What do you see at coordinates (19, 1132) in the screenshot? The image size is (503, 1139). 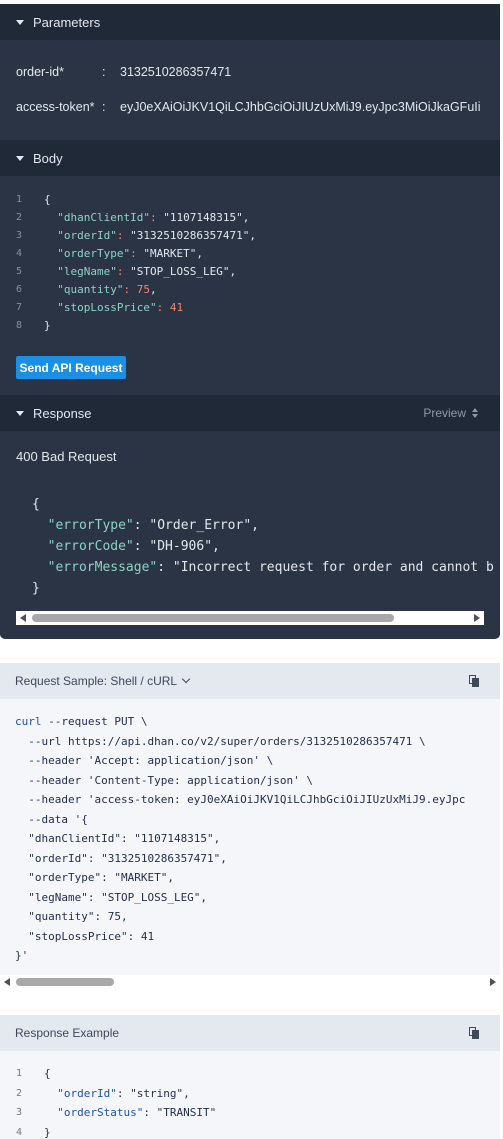 I see `line-number: 4` at bounding box center [19, 1132].